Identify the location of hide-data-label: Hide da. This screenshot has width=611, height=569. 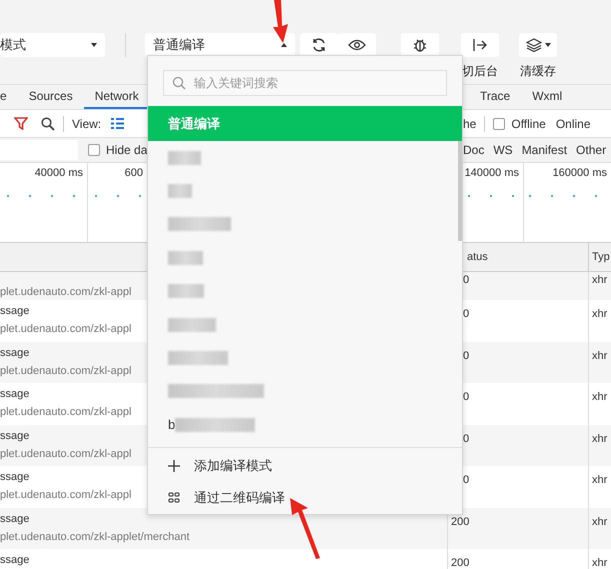
(126, 150).